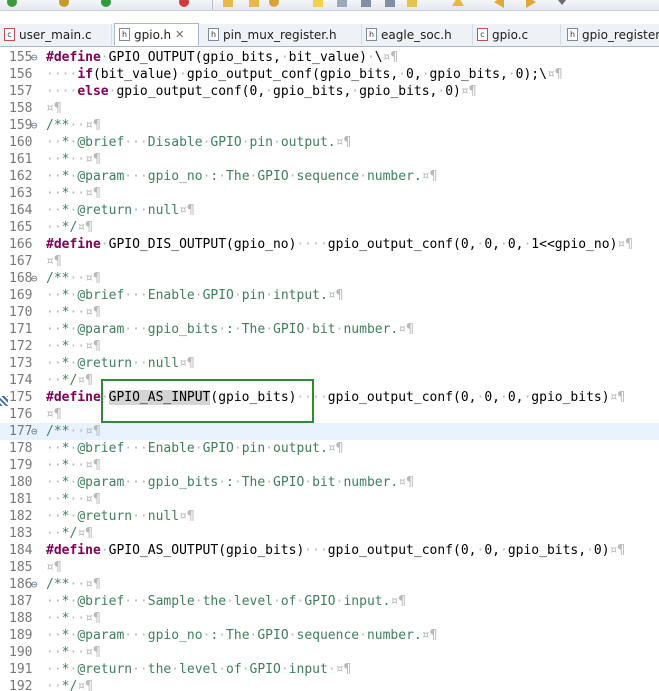  I want to click on code-line: 192 ··*/¤¶, so click(329, 684).